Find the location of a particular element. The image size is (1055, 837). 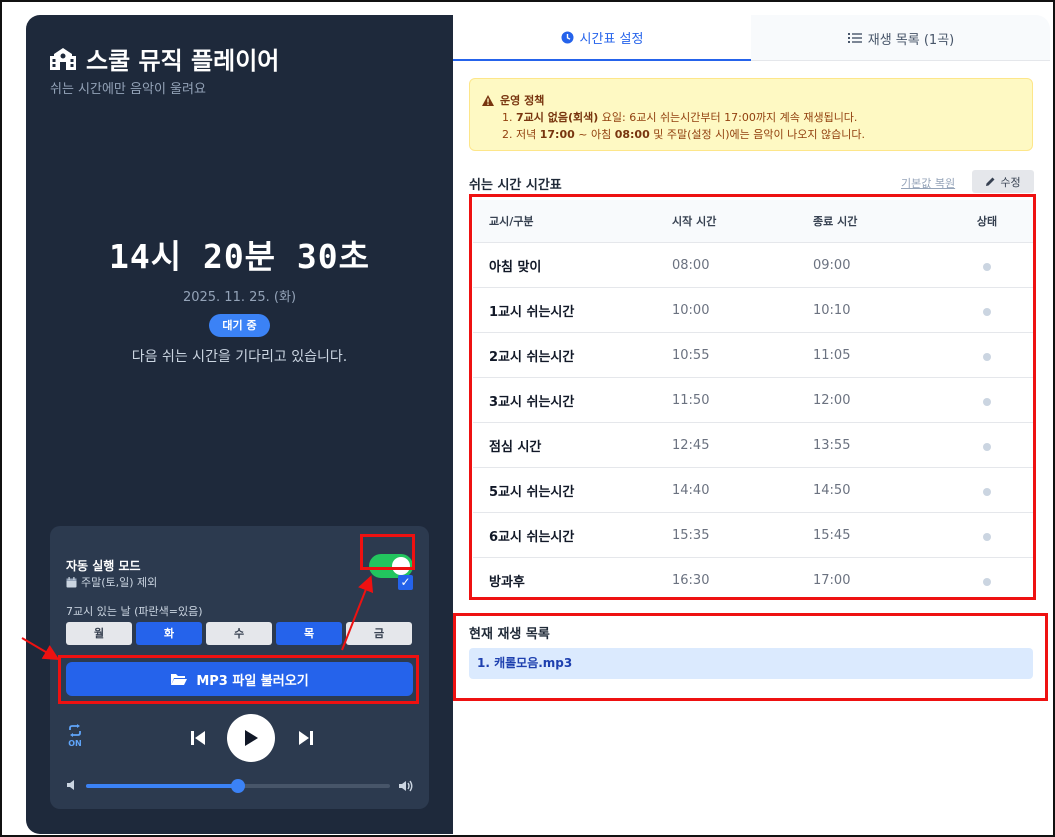

table-header: 교시/구분 시작 시간 종료 시간 상태 is located at coordinates (753, 221).